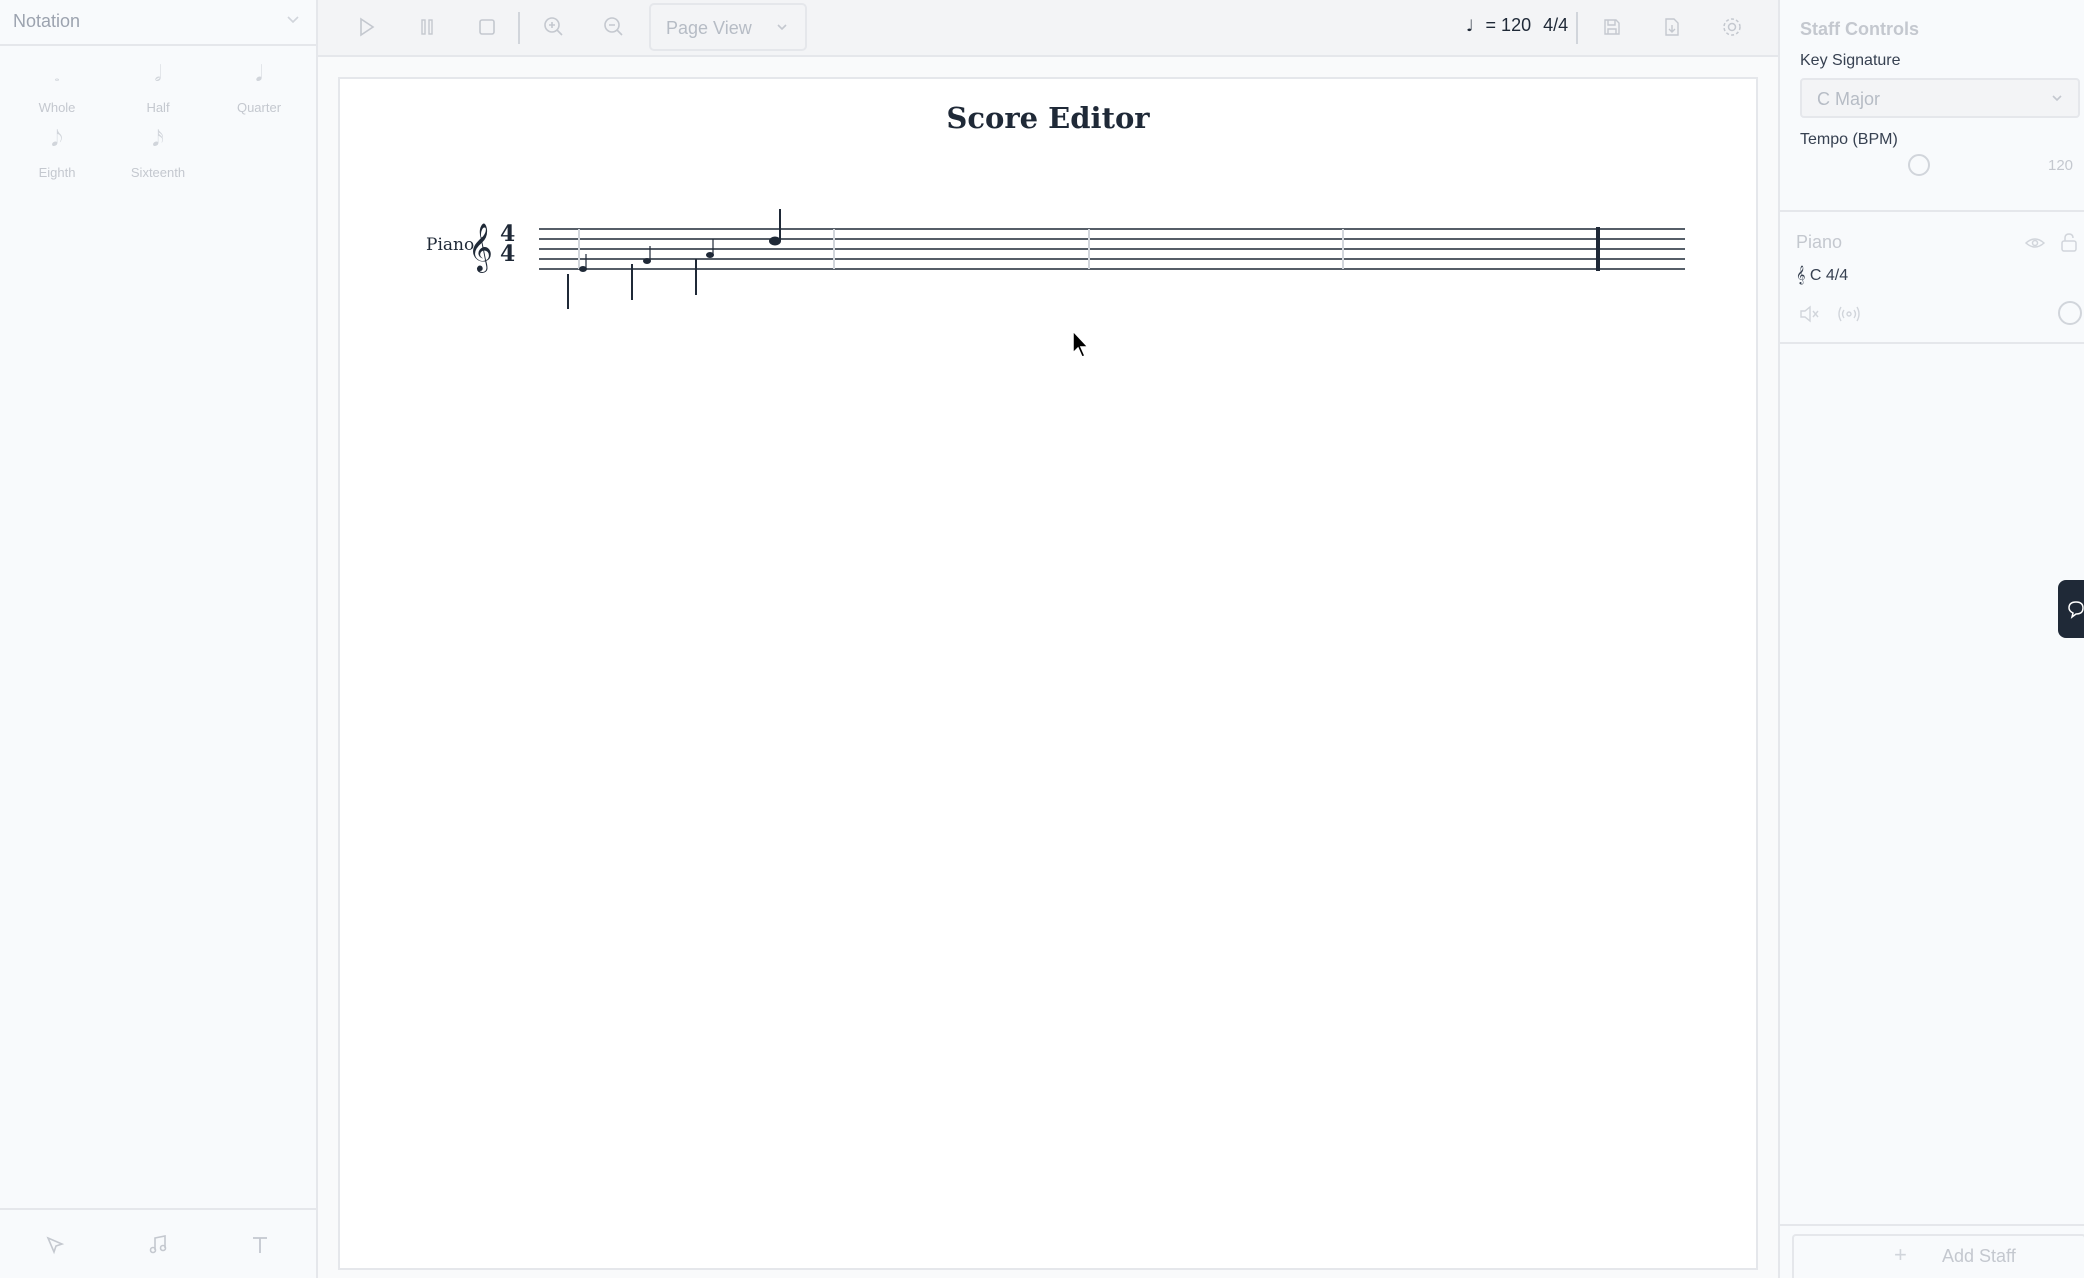 Image resolution: width=2084 pixels, height=1278 pixels. I want to click on note-tool-eighth: 𝅘𝅥𝅮 Eighth, so click(57, 157).